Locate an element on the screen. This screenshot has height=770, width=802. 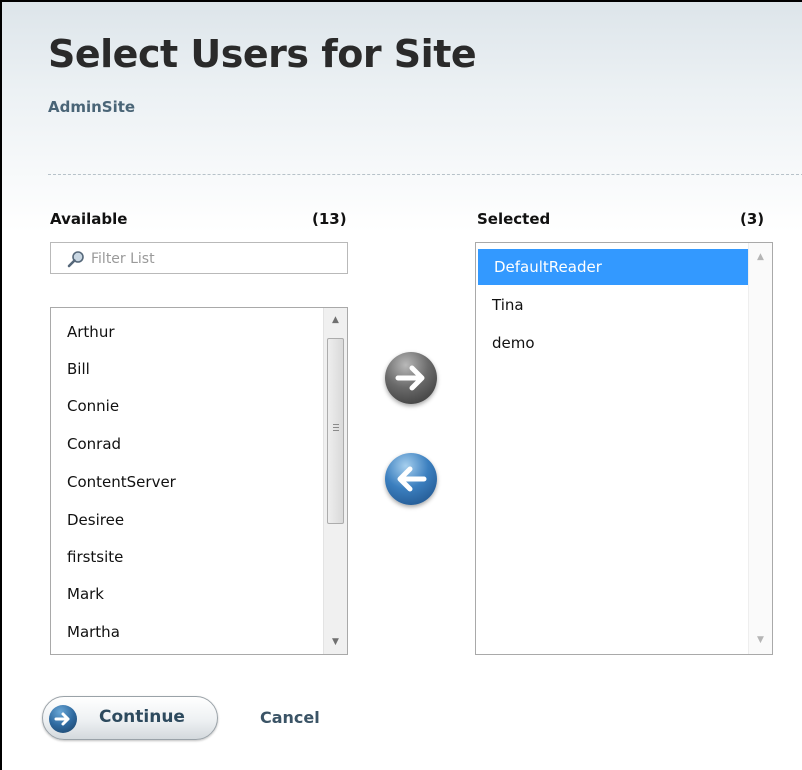
list-item: Mark is located at coordinates (187, 594).